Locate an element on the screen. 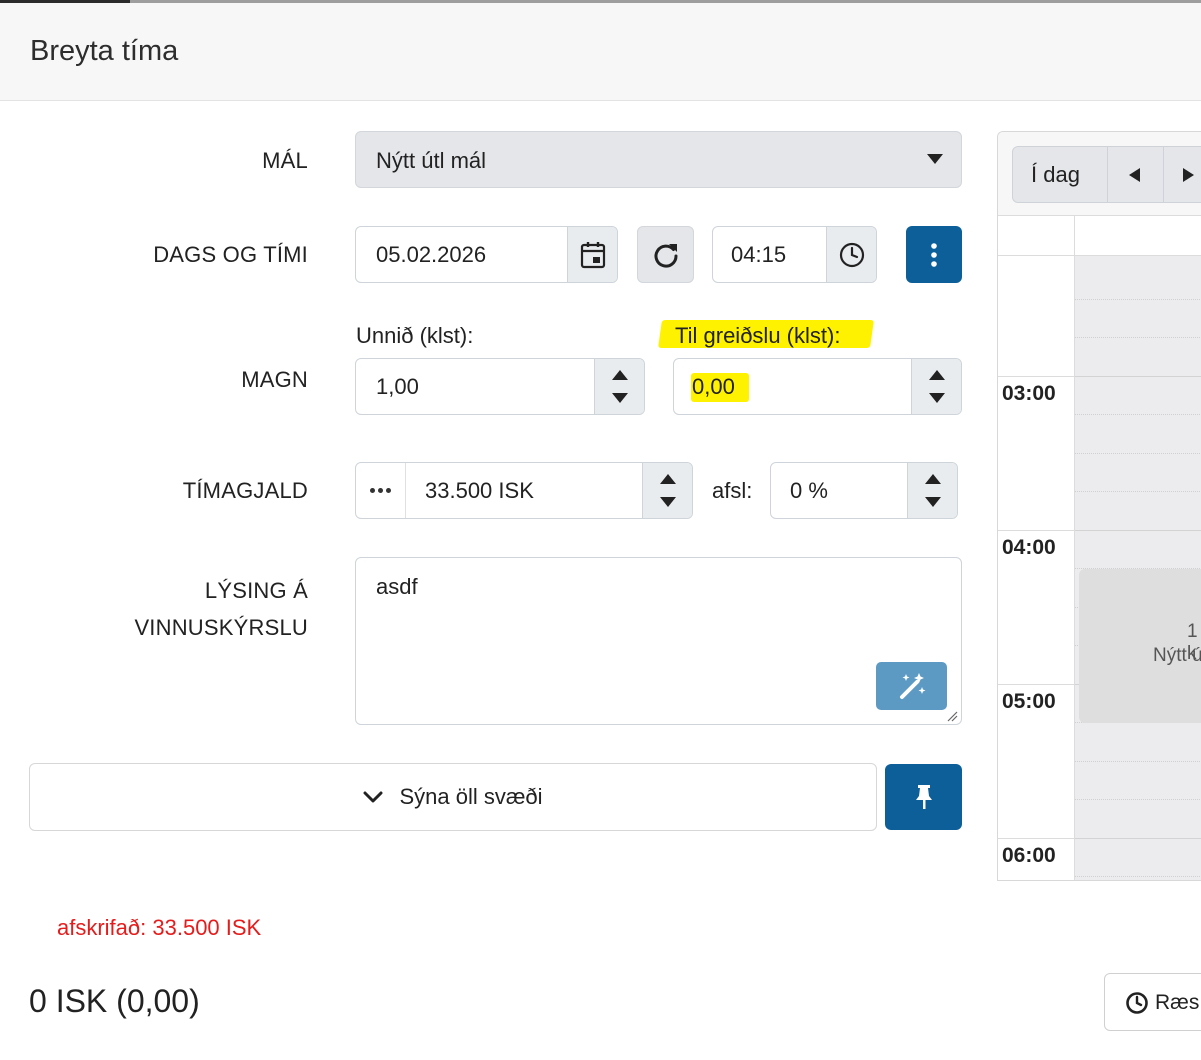 The width and height of the screenshot is (1201, 1060). discount-label: afsl: is located at coordinates (732, 490).